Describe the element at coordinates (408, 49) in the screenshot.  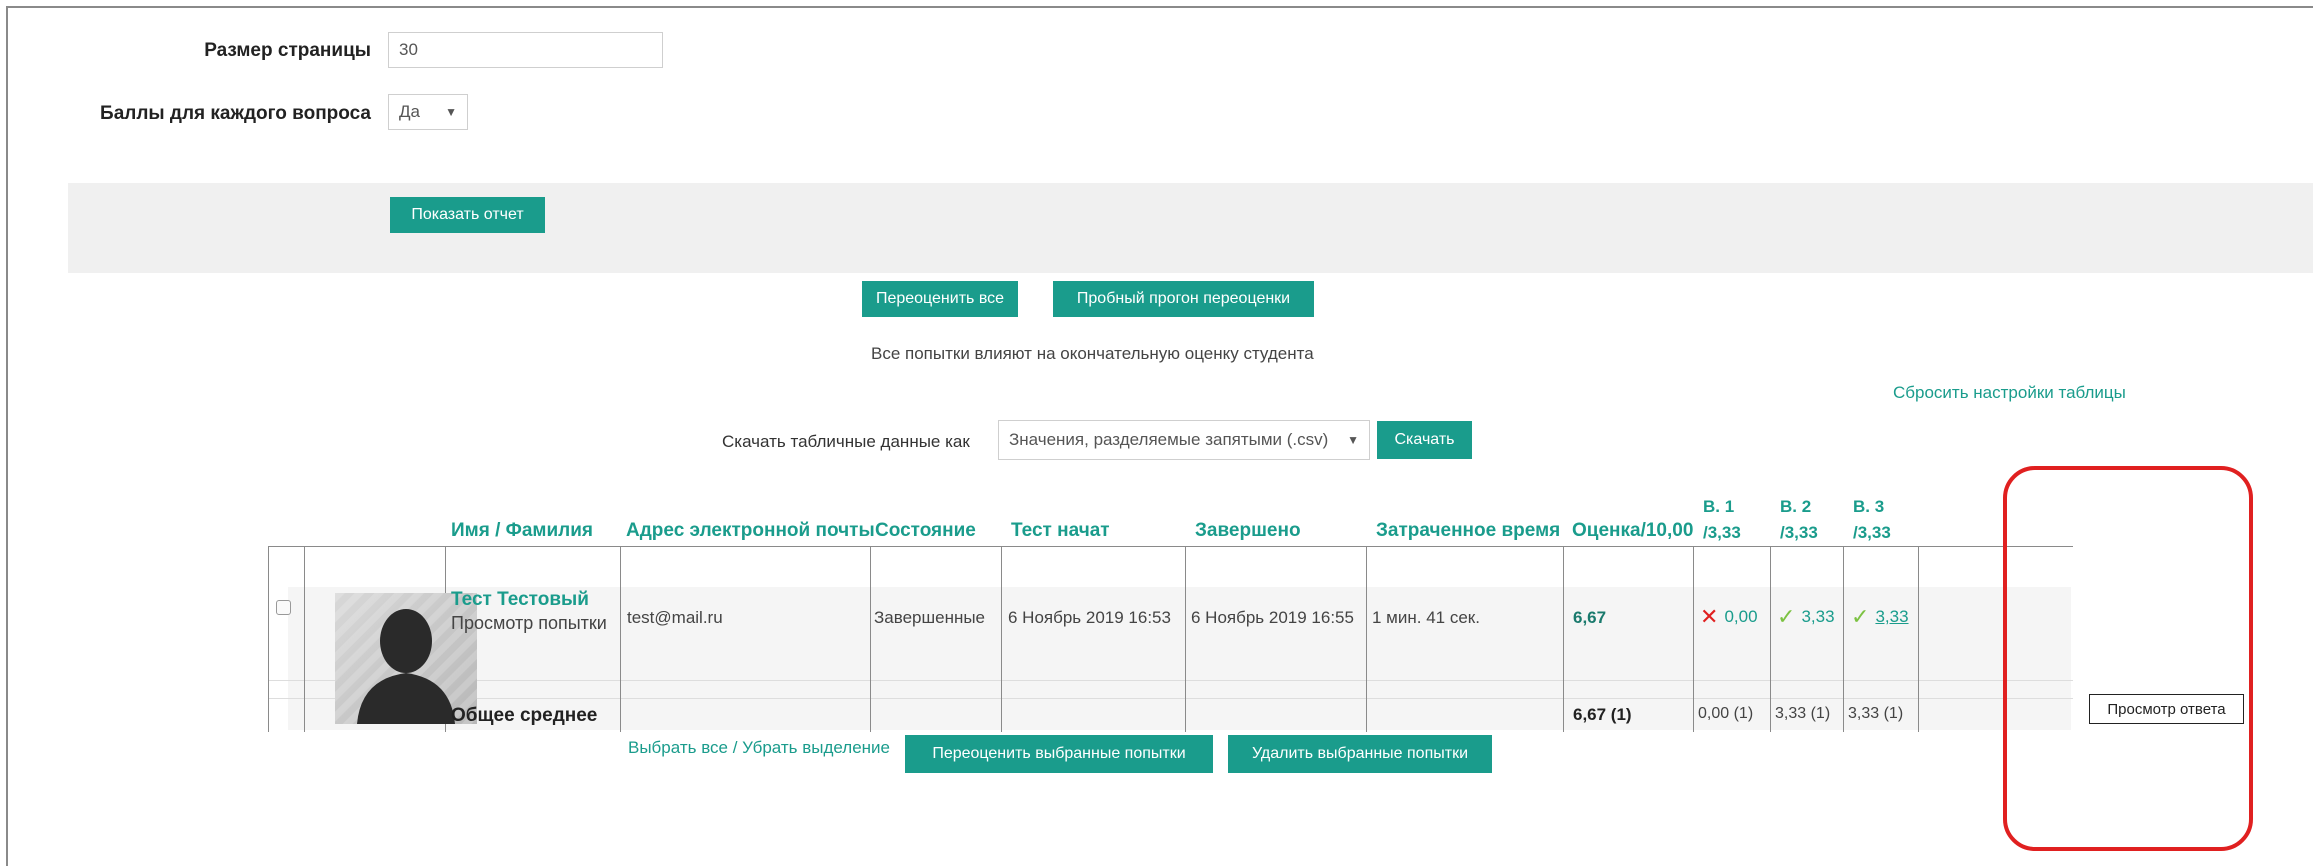
I see `page-size-value: 30` at that location.